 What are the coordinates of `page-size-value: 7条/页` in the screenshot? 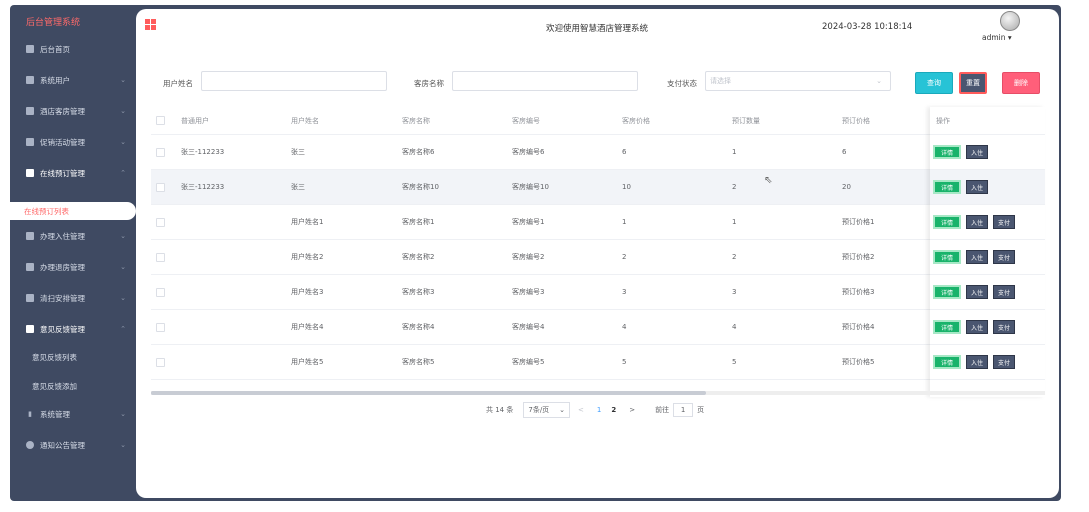 It's located at (539, 410).